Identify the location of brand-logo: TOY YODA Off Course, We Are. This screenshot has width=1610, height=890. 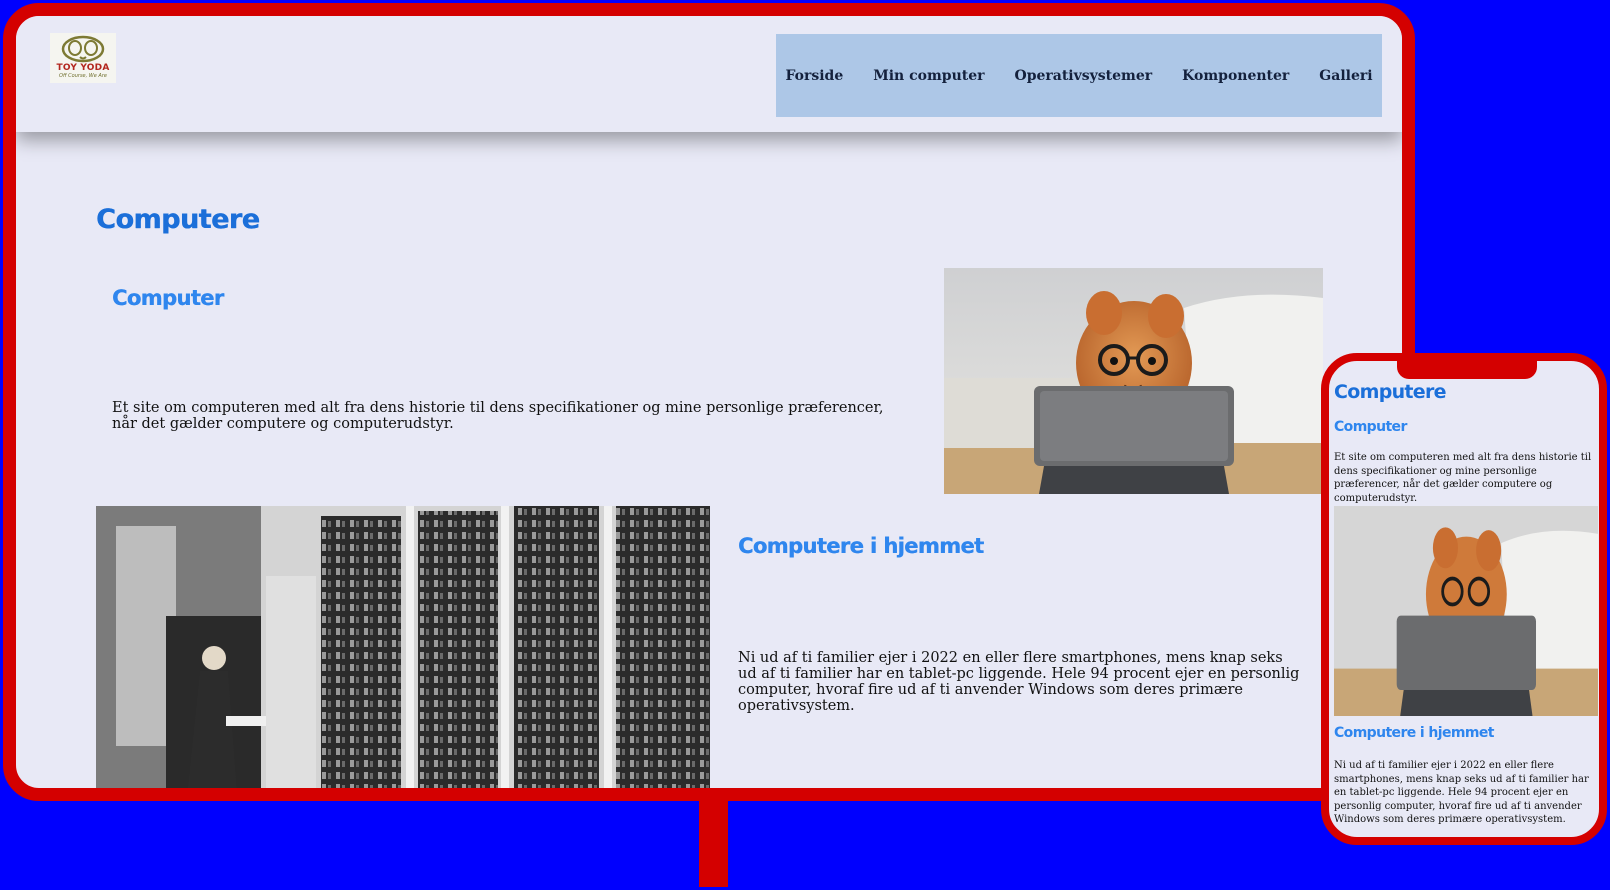
(83, 58).